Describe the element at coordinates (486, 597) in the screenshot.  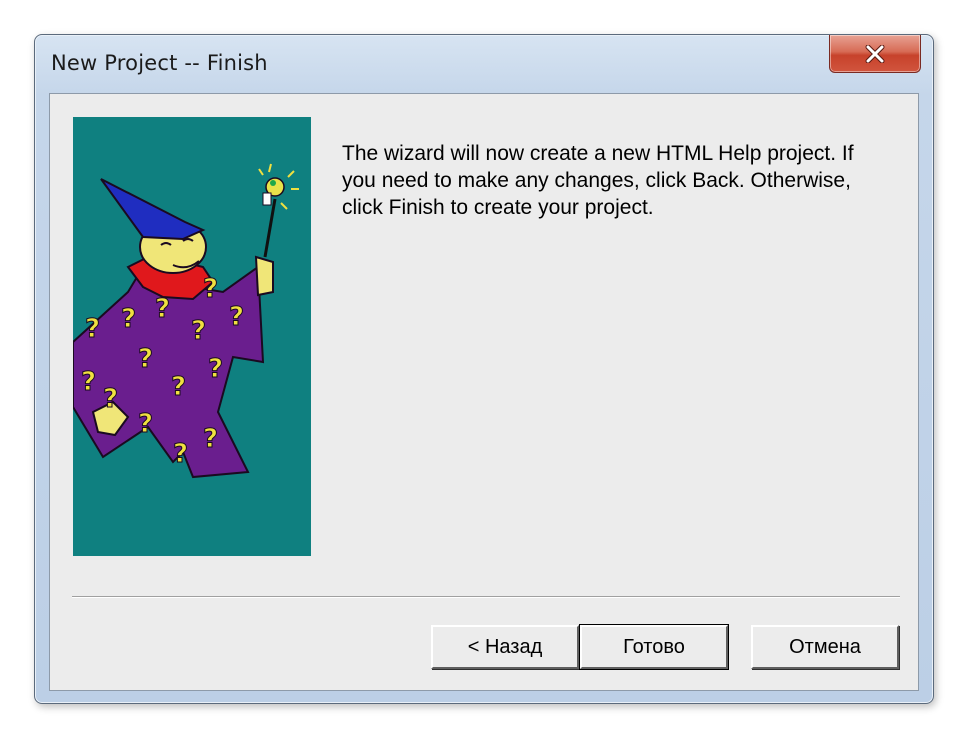
I see `button-separator` at that location.